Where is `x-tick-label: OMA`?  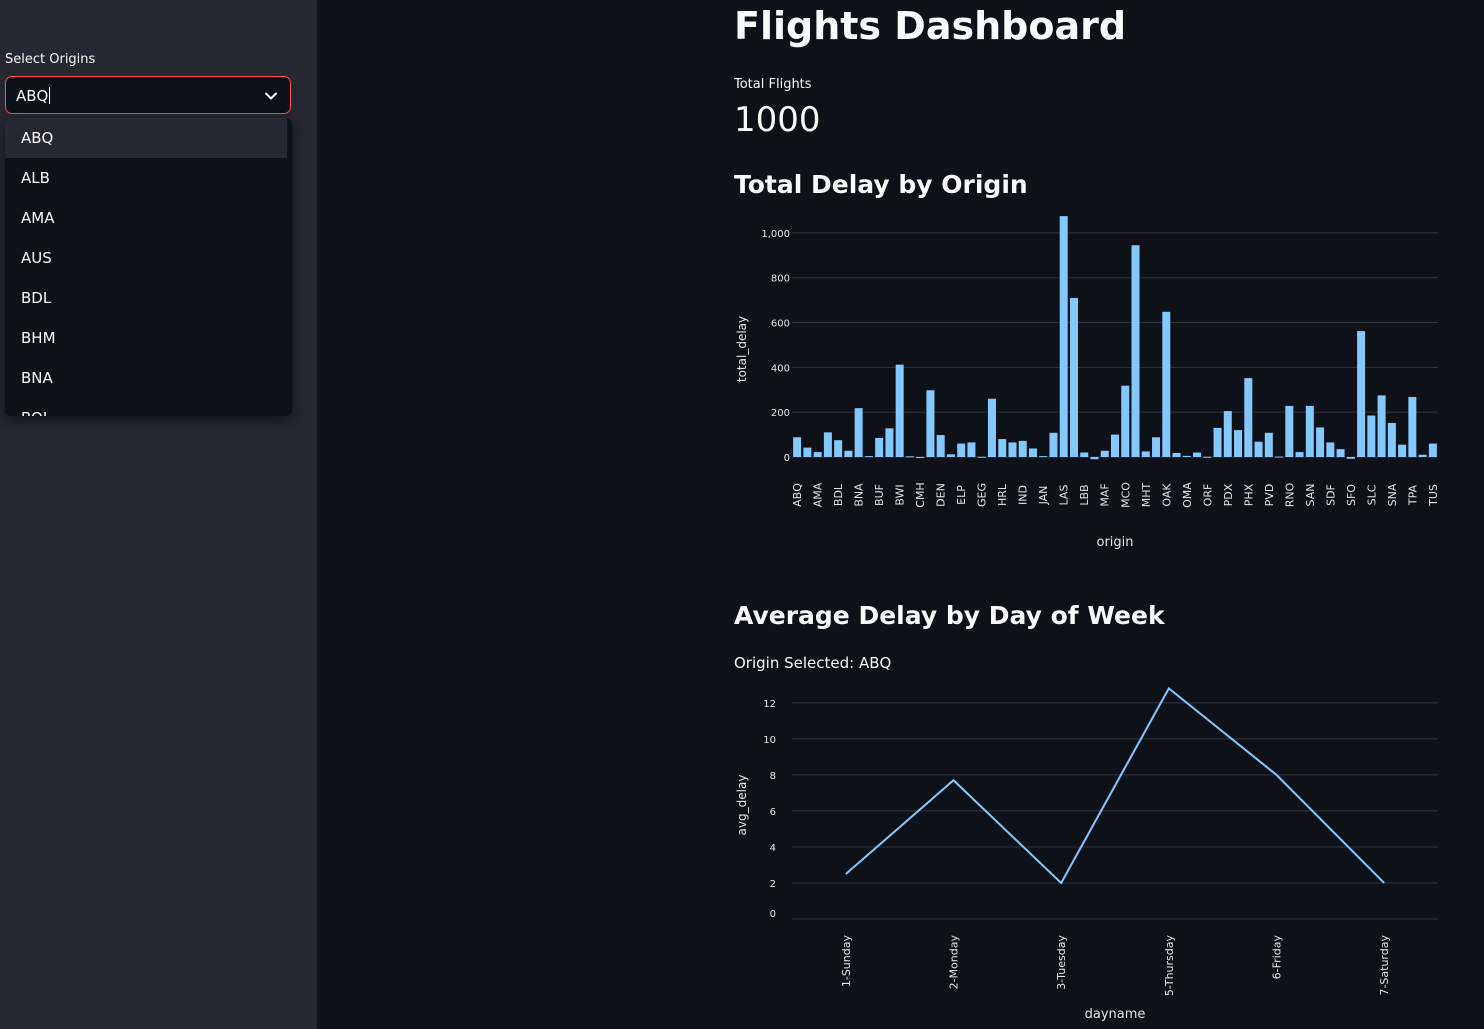
x-tick-label: OMA is located at coordinates (1187, 495).